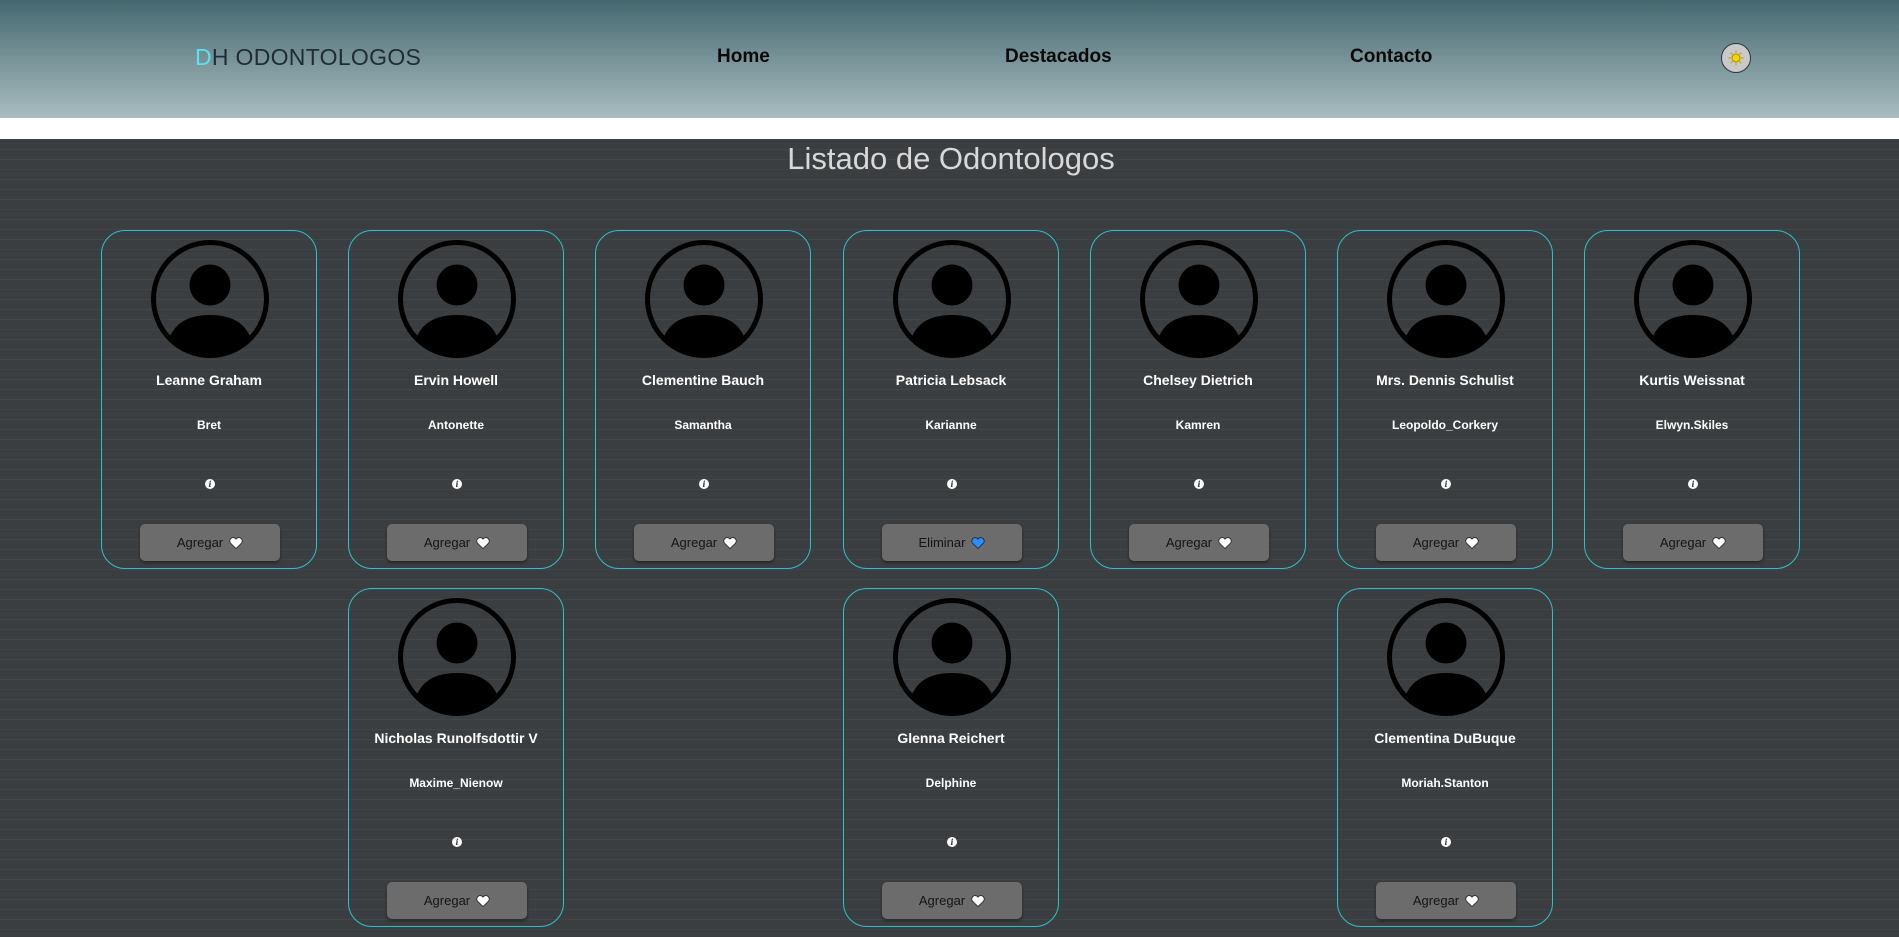 This screenshot has height=937, width=1899. I want to click on nav-home-link: Home, so click(743, 57).